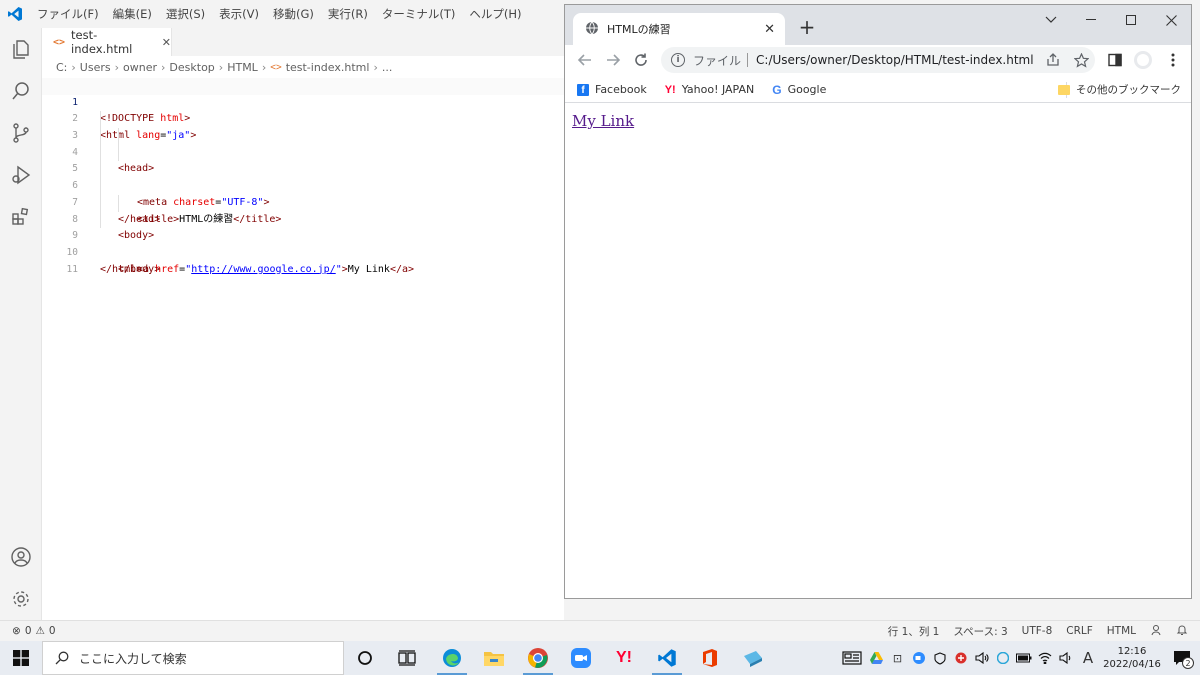 This screenshot has height=675, width=1200. What do you see at coordinates (612, 89) in the screenshot?
I see `bookmark-facebook: f Facebook` at bounding box center [612, 89].